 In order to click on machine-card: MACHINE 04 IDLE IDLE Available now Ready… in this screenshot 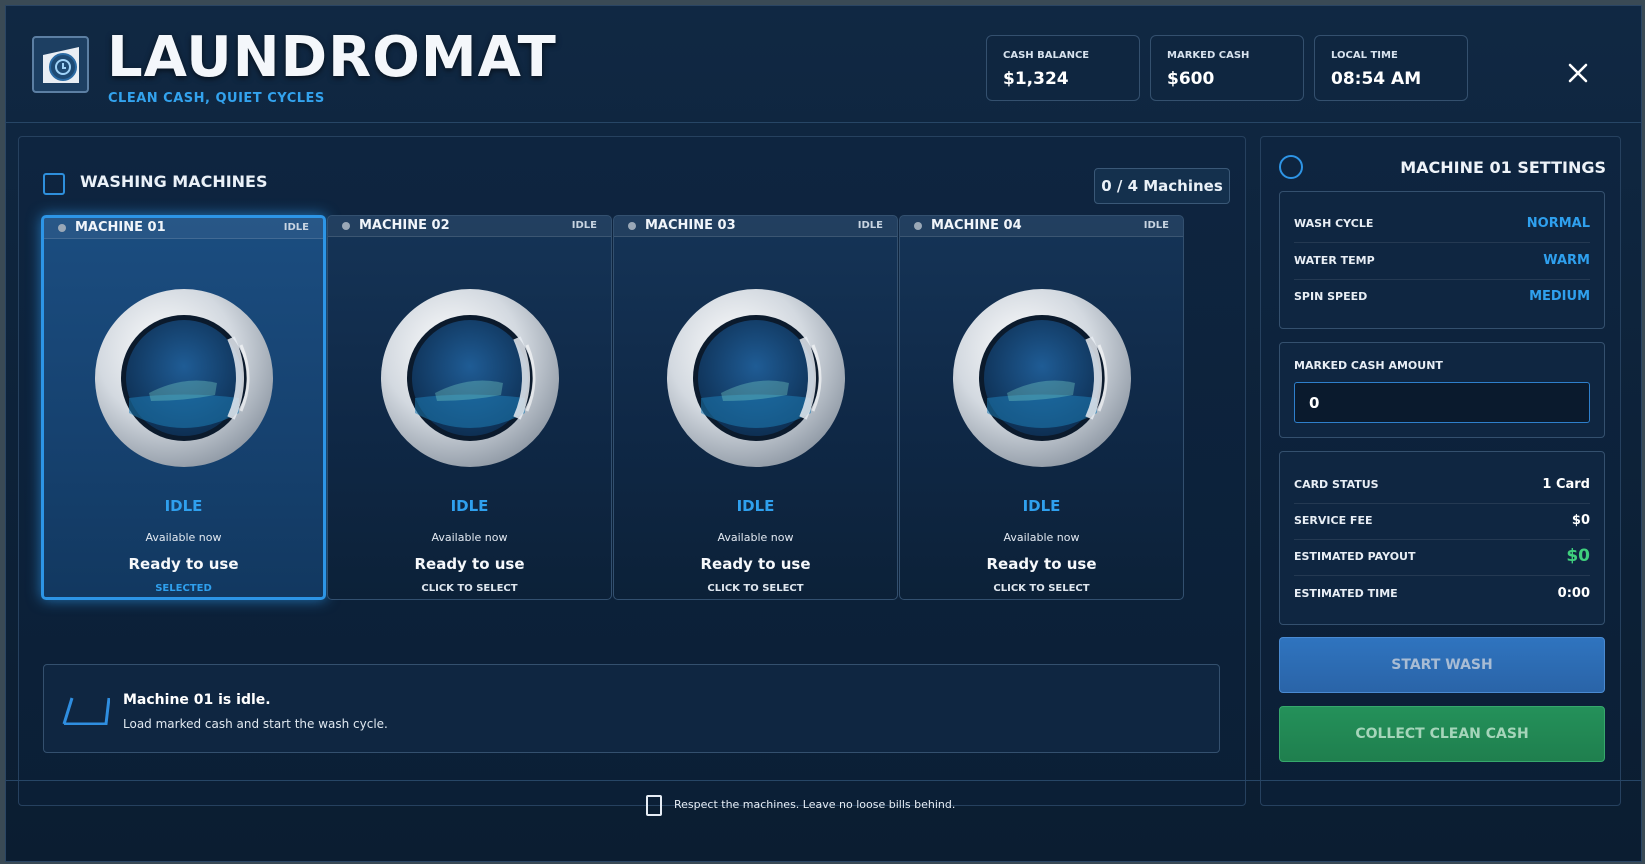, I will do `click(1041, 407)`.